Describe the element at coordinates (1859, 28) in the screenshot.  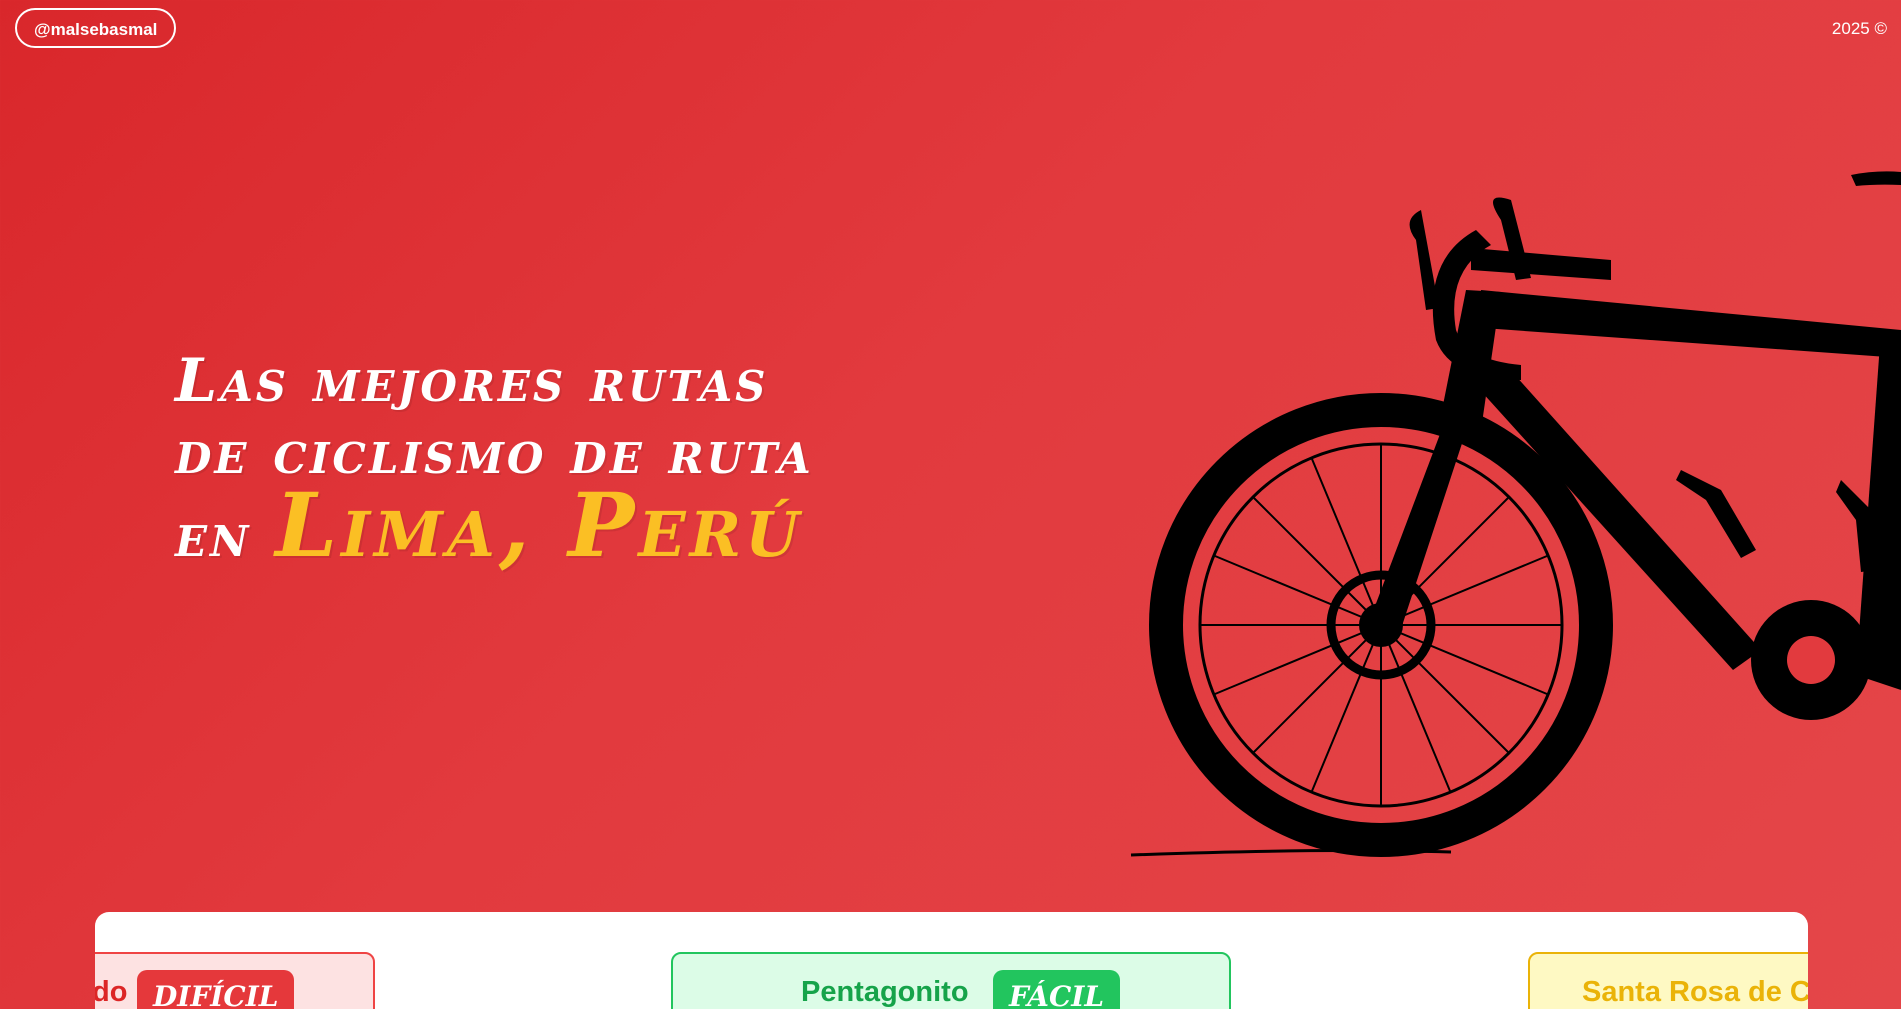
I see `copyright-notice: 2025 ©` at that location.